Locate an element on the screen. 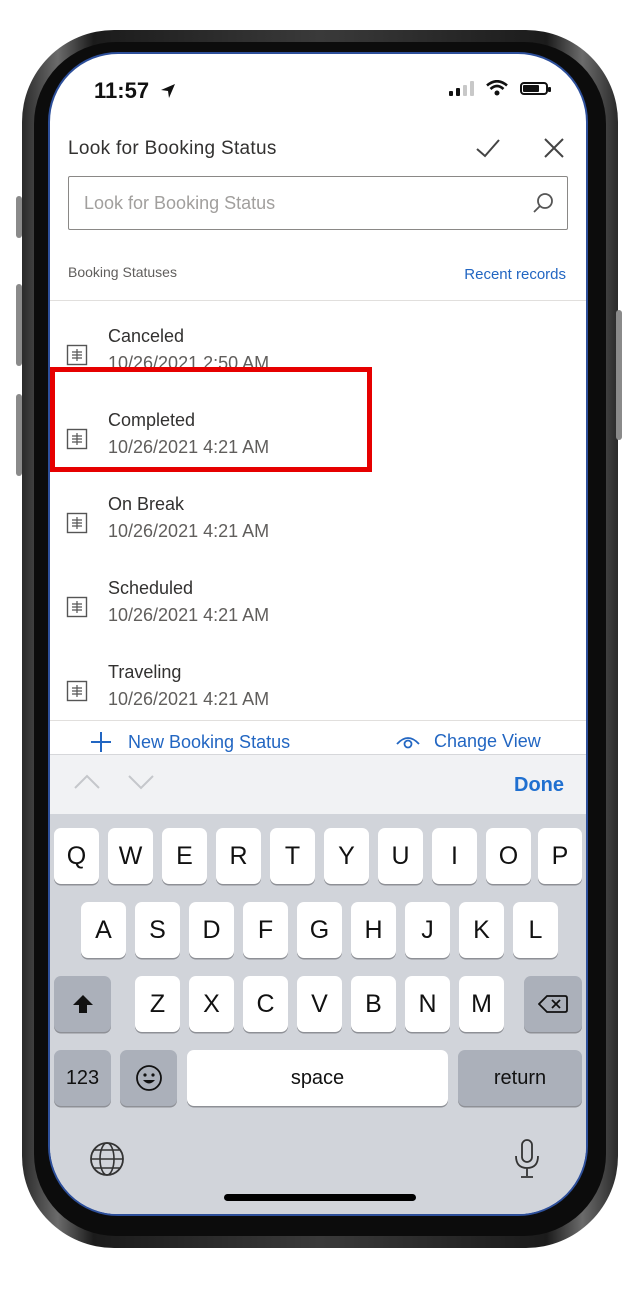 This screenshot has width=636, height=1303. backspace-icon is located at coordinates (553, 1004).